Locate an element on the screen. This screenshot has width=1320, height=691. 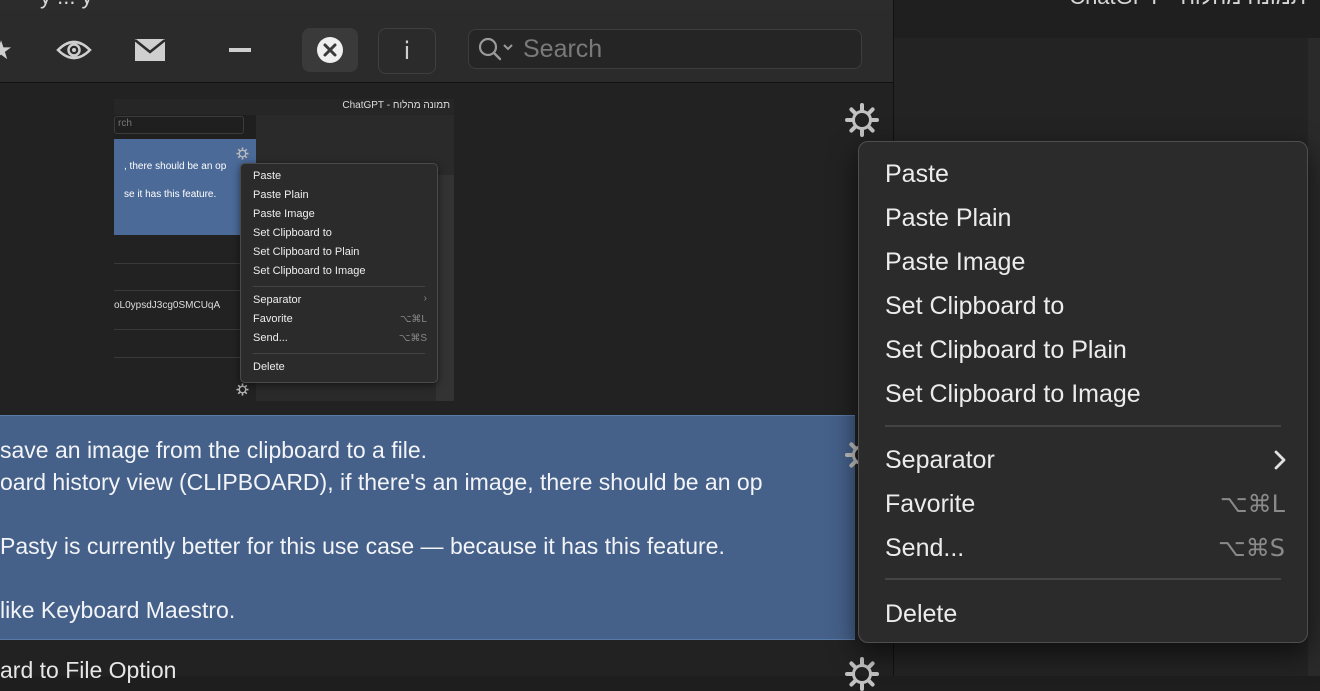
menu-item-set-clipboard-image: Set Clipboard to Image is located at coordinates (1085, 394).